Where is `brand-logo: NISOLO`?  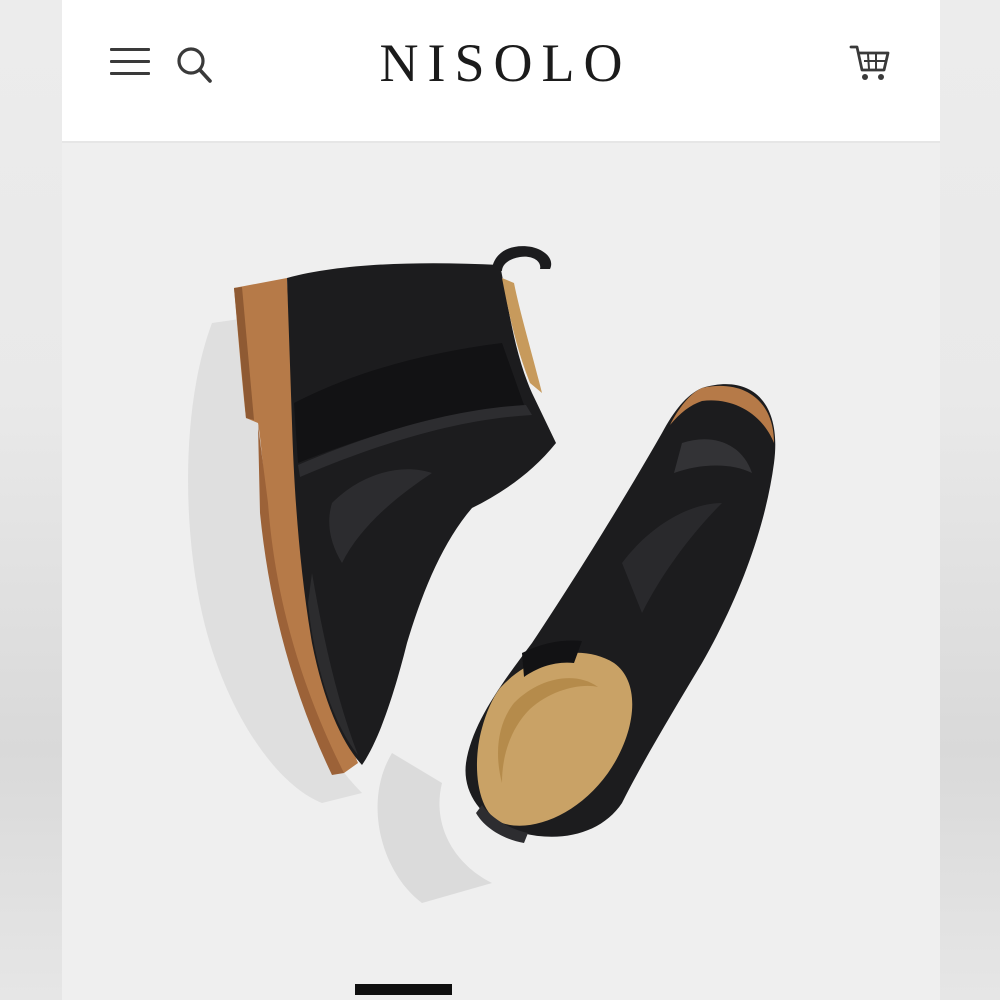
brand-logo: NISOLO is located at coordinates (501, 63).